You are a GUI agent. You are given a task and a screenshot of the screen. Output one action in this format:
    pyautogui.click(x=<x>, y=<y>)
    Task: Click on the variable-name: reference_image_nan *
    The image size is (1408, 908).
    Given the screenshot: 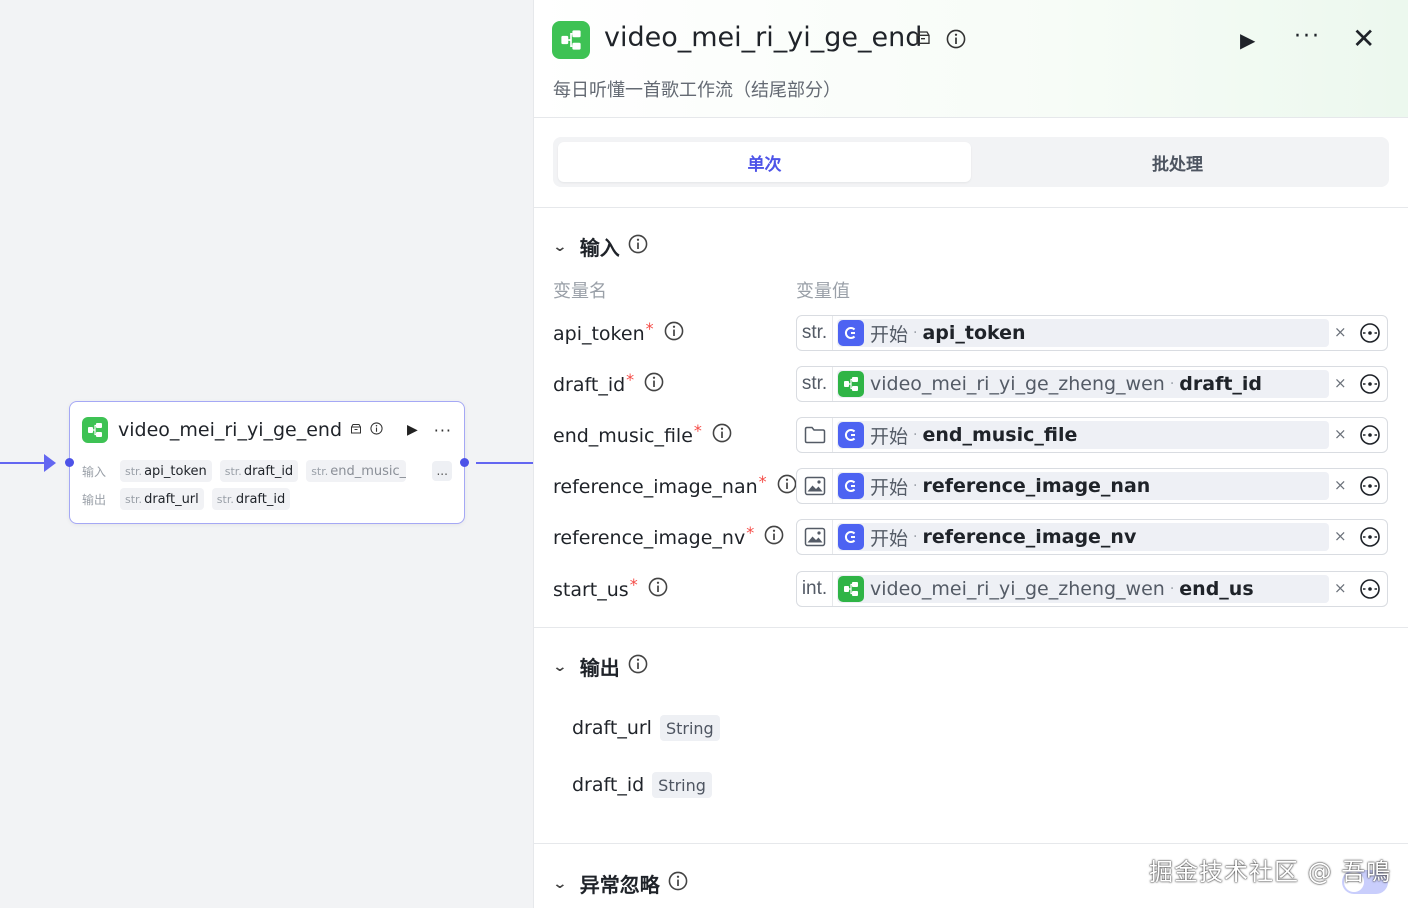 What is the action you would take?
    pyautogui.click(x=675, y=485)
    